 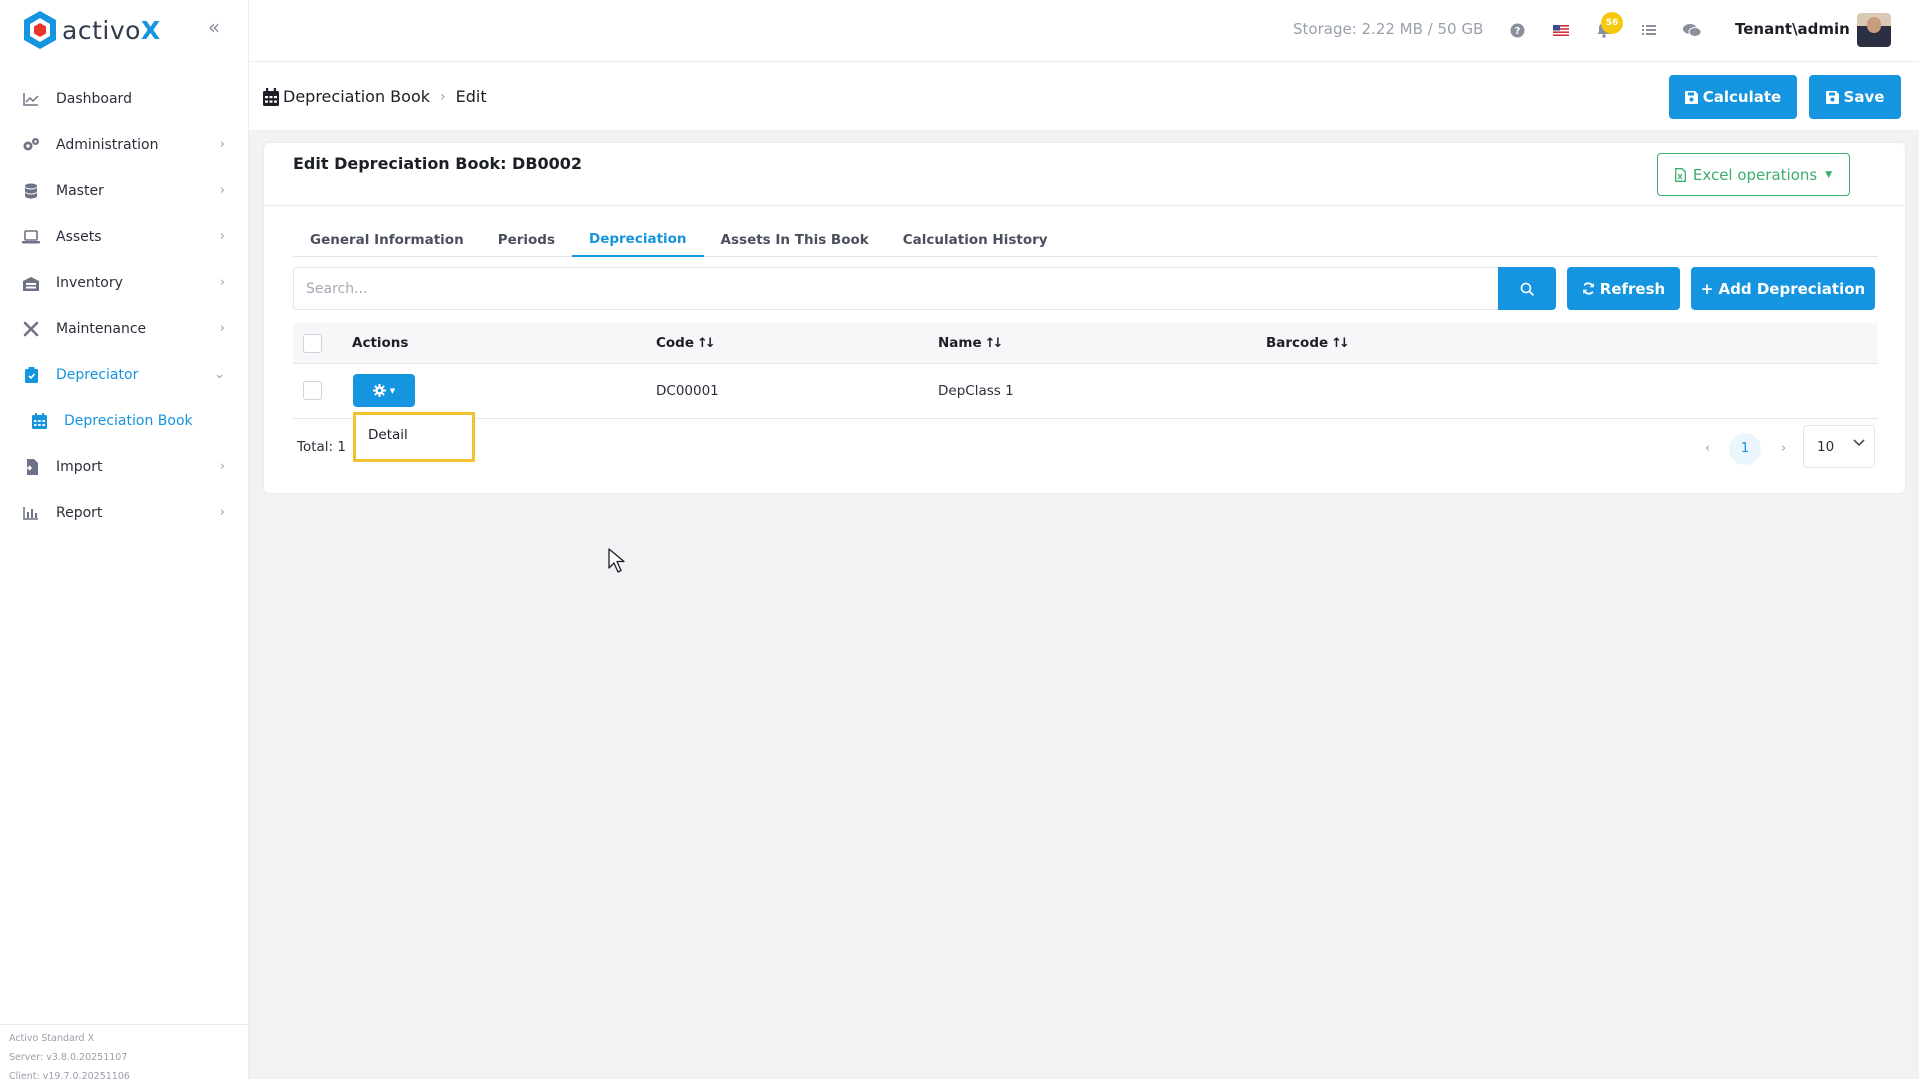 I want to click on page-header: Depreciation Book › Edit Calculate Save, so click(x=1084, y=96).